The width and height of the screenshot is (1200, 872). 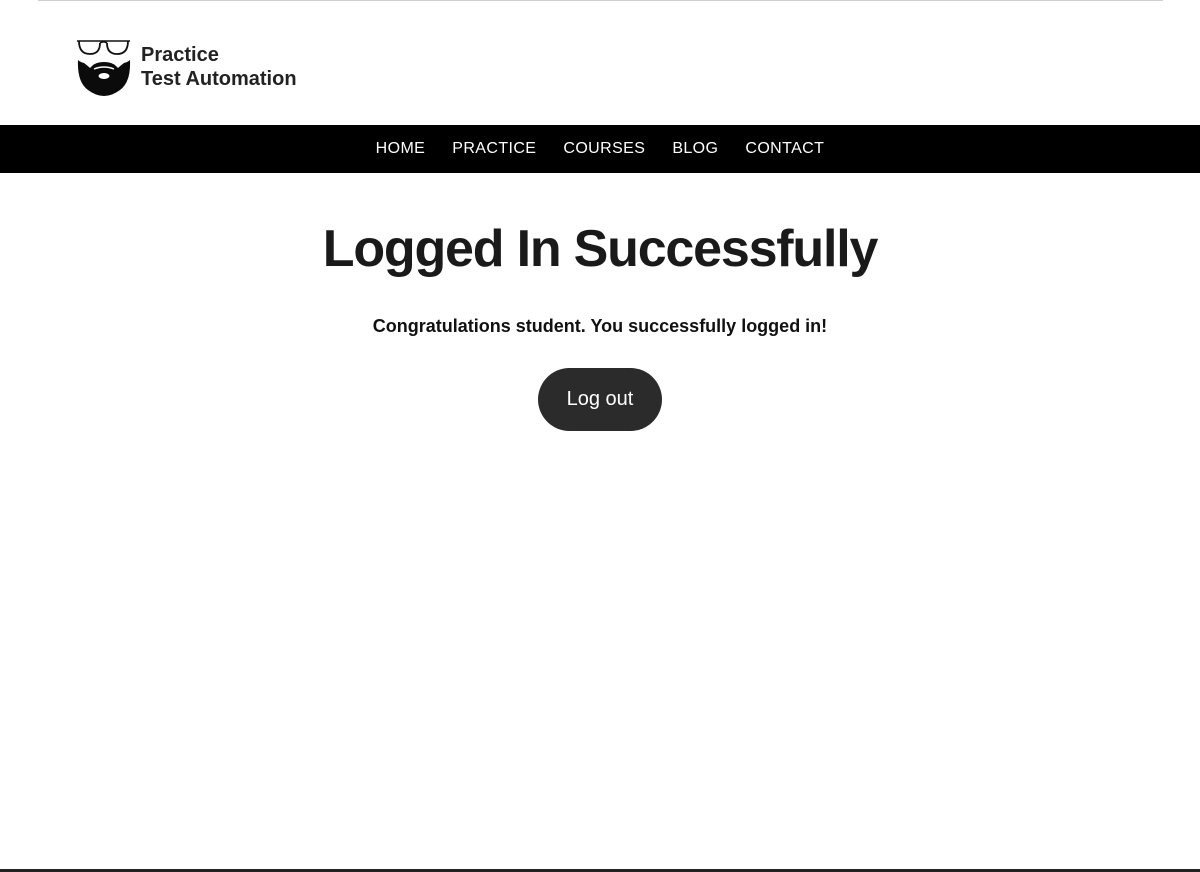 I want to click on site-logo-link: Practice Test Automation, so click(x=186, y=67).